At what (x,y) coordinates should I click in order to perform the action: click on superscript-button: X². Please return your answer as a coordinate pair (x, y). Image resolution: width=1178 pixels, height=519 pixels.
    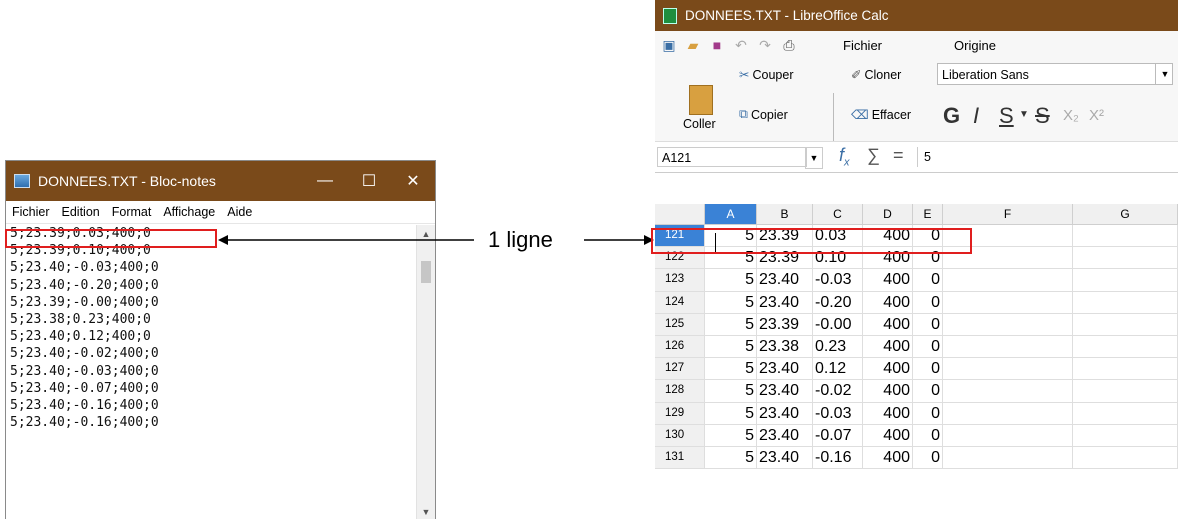
    Looking at the image, I should click on (1096, 115).